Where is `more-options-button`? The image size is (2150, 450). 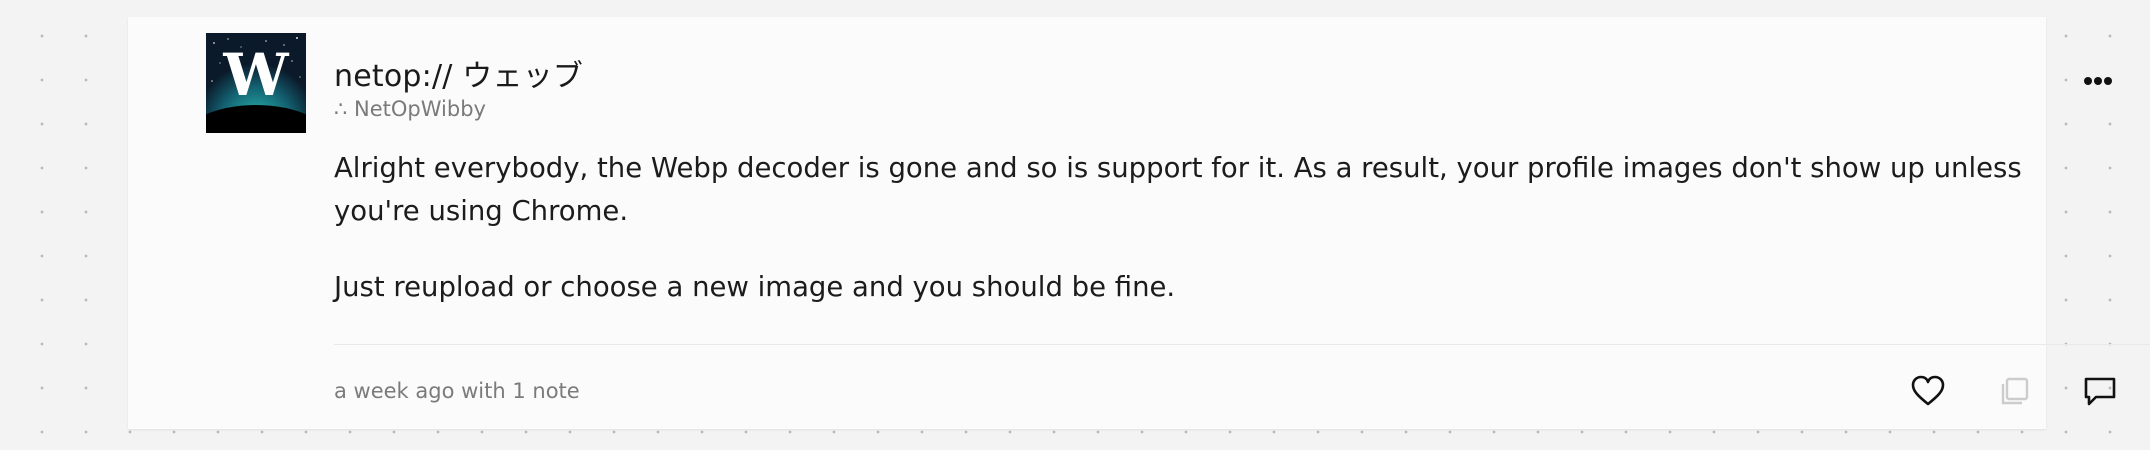
more-options-button is located at coordinates (2098, 81).